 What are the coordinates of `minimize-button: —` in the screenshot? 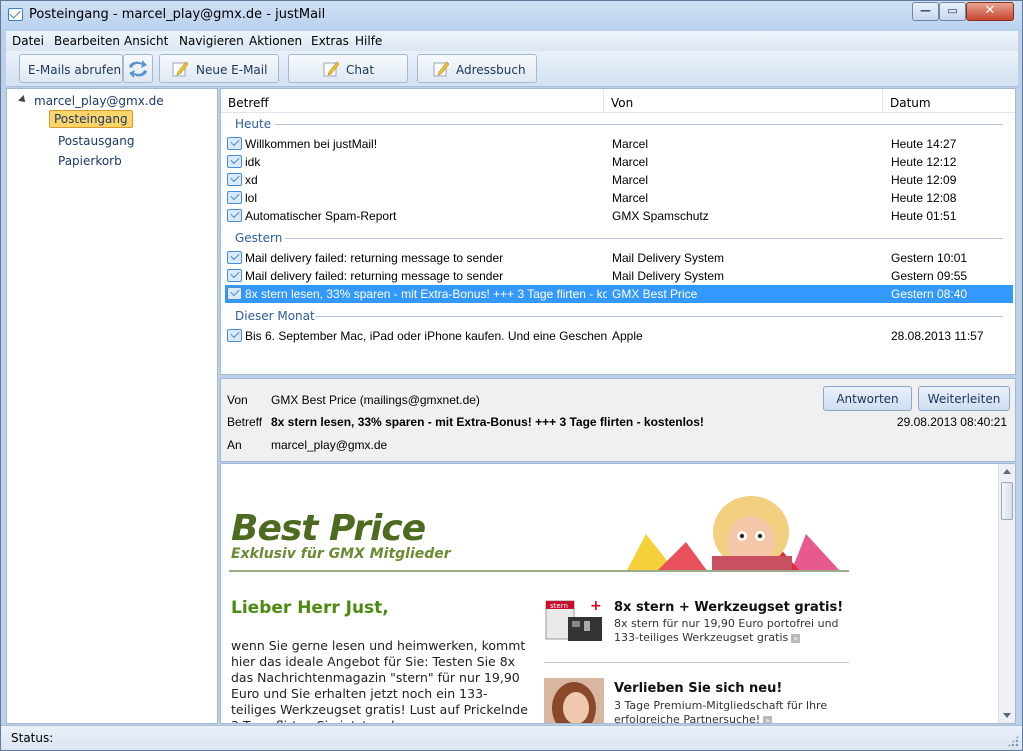 It's located at (925, 11).